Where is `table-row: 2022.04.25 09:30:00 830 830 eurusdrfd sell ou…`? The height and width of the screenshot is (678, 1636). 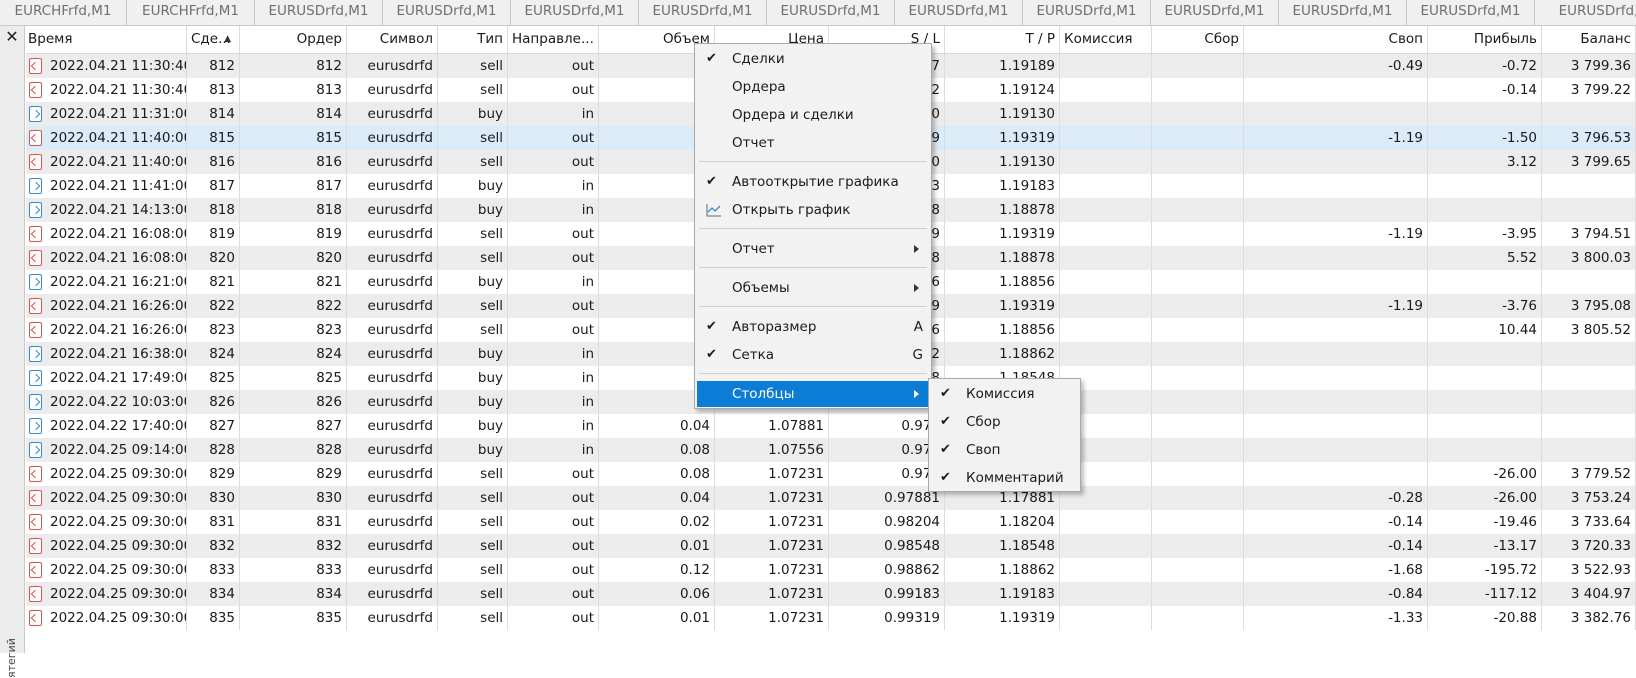
table-row: 2022.04.25 09:30:00 830 830 eurusdrfd sell ou… is located at coordinates (831, 498).